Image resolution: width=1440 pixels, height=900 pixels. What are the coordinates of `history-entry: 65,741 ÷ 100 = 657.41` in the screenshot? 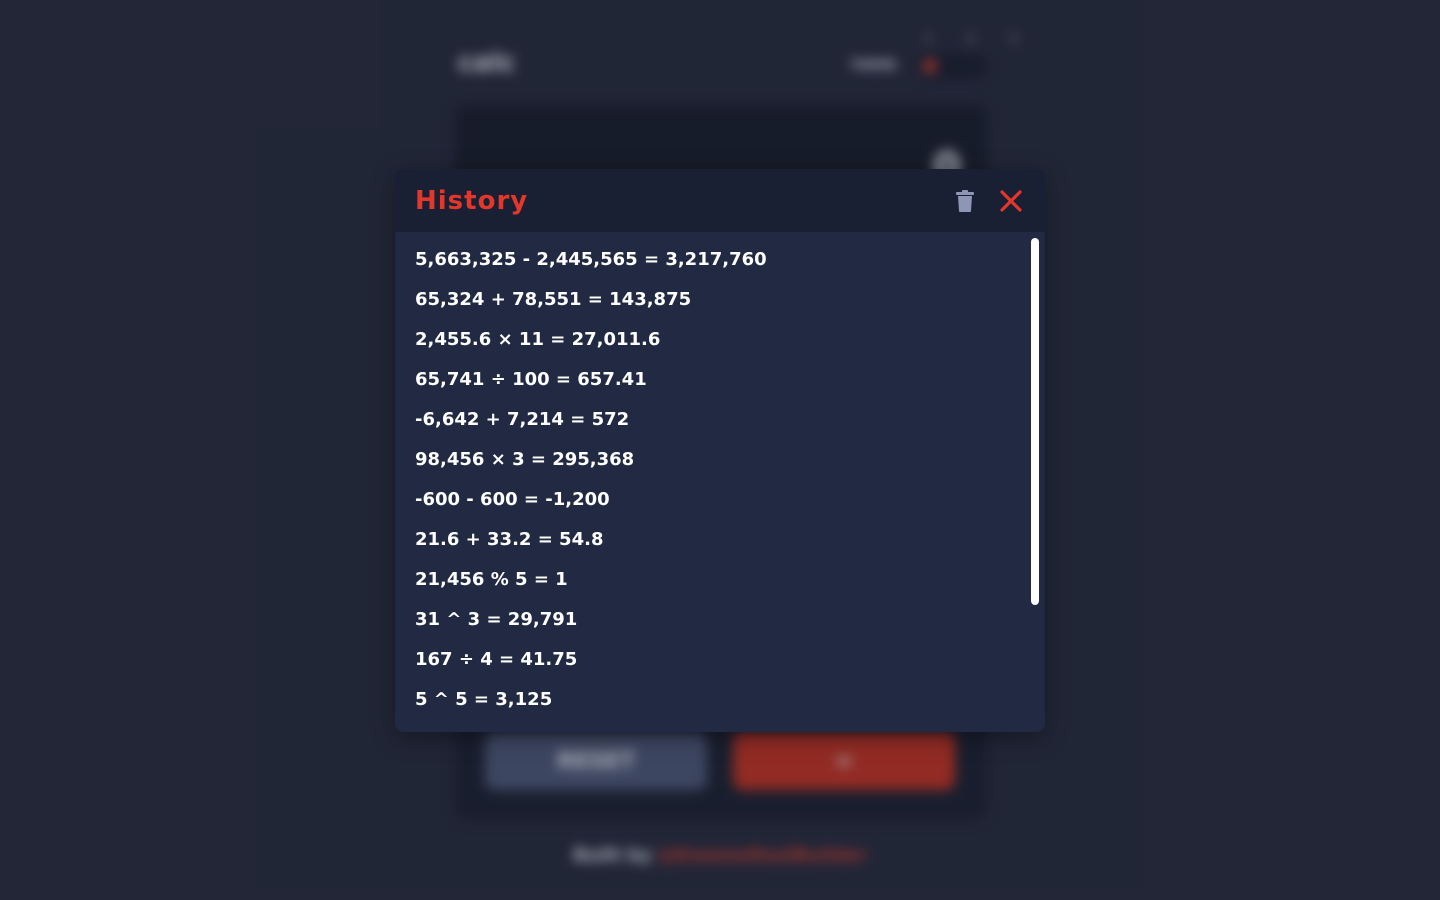 It's located at (722, 388).